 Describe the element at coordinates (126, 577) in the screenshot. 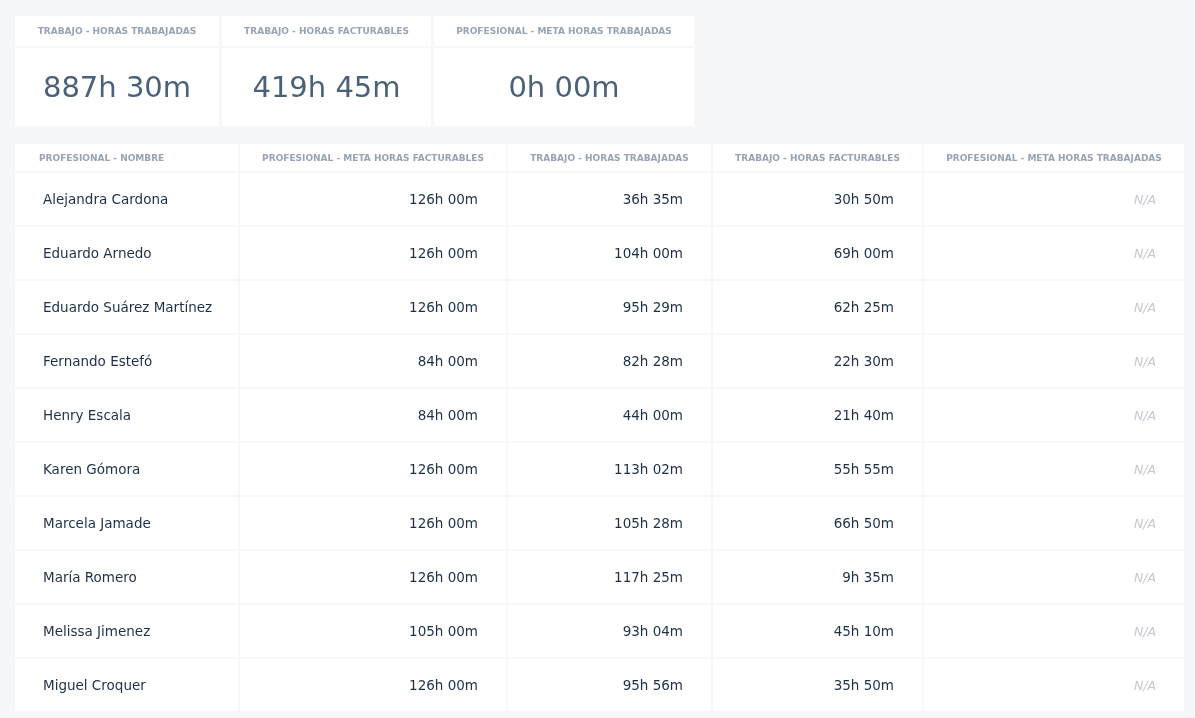

I see `table-cell: María Romero` at that location.